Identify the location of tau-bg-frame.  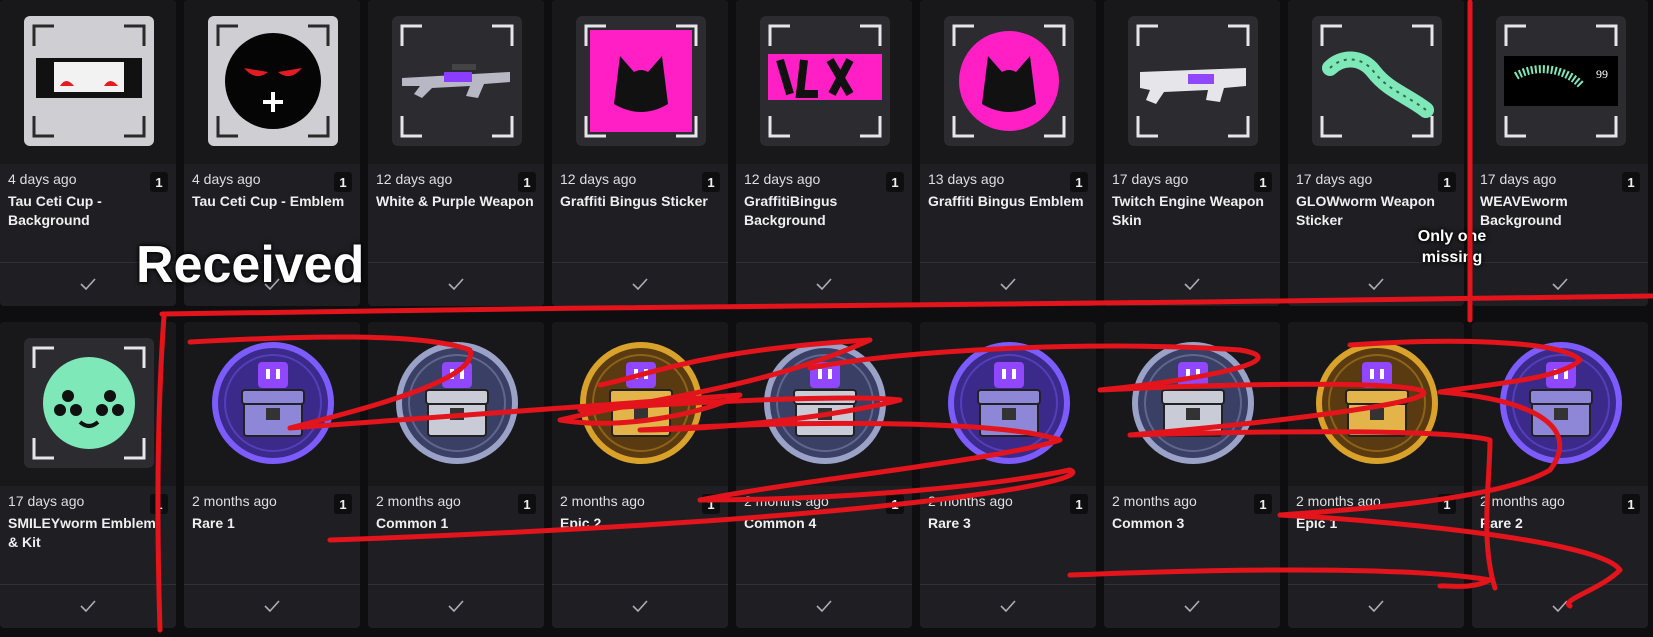
(89, 81).